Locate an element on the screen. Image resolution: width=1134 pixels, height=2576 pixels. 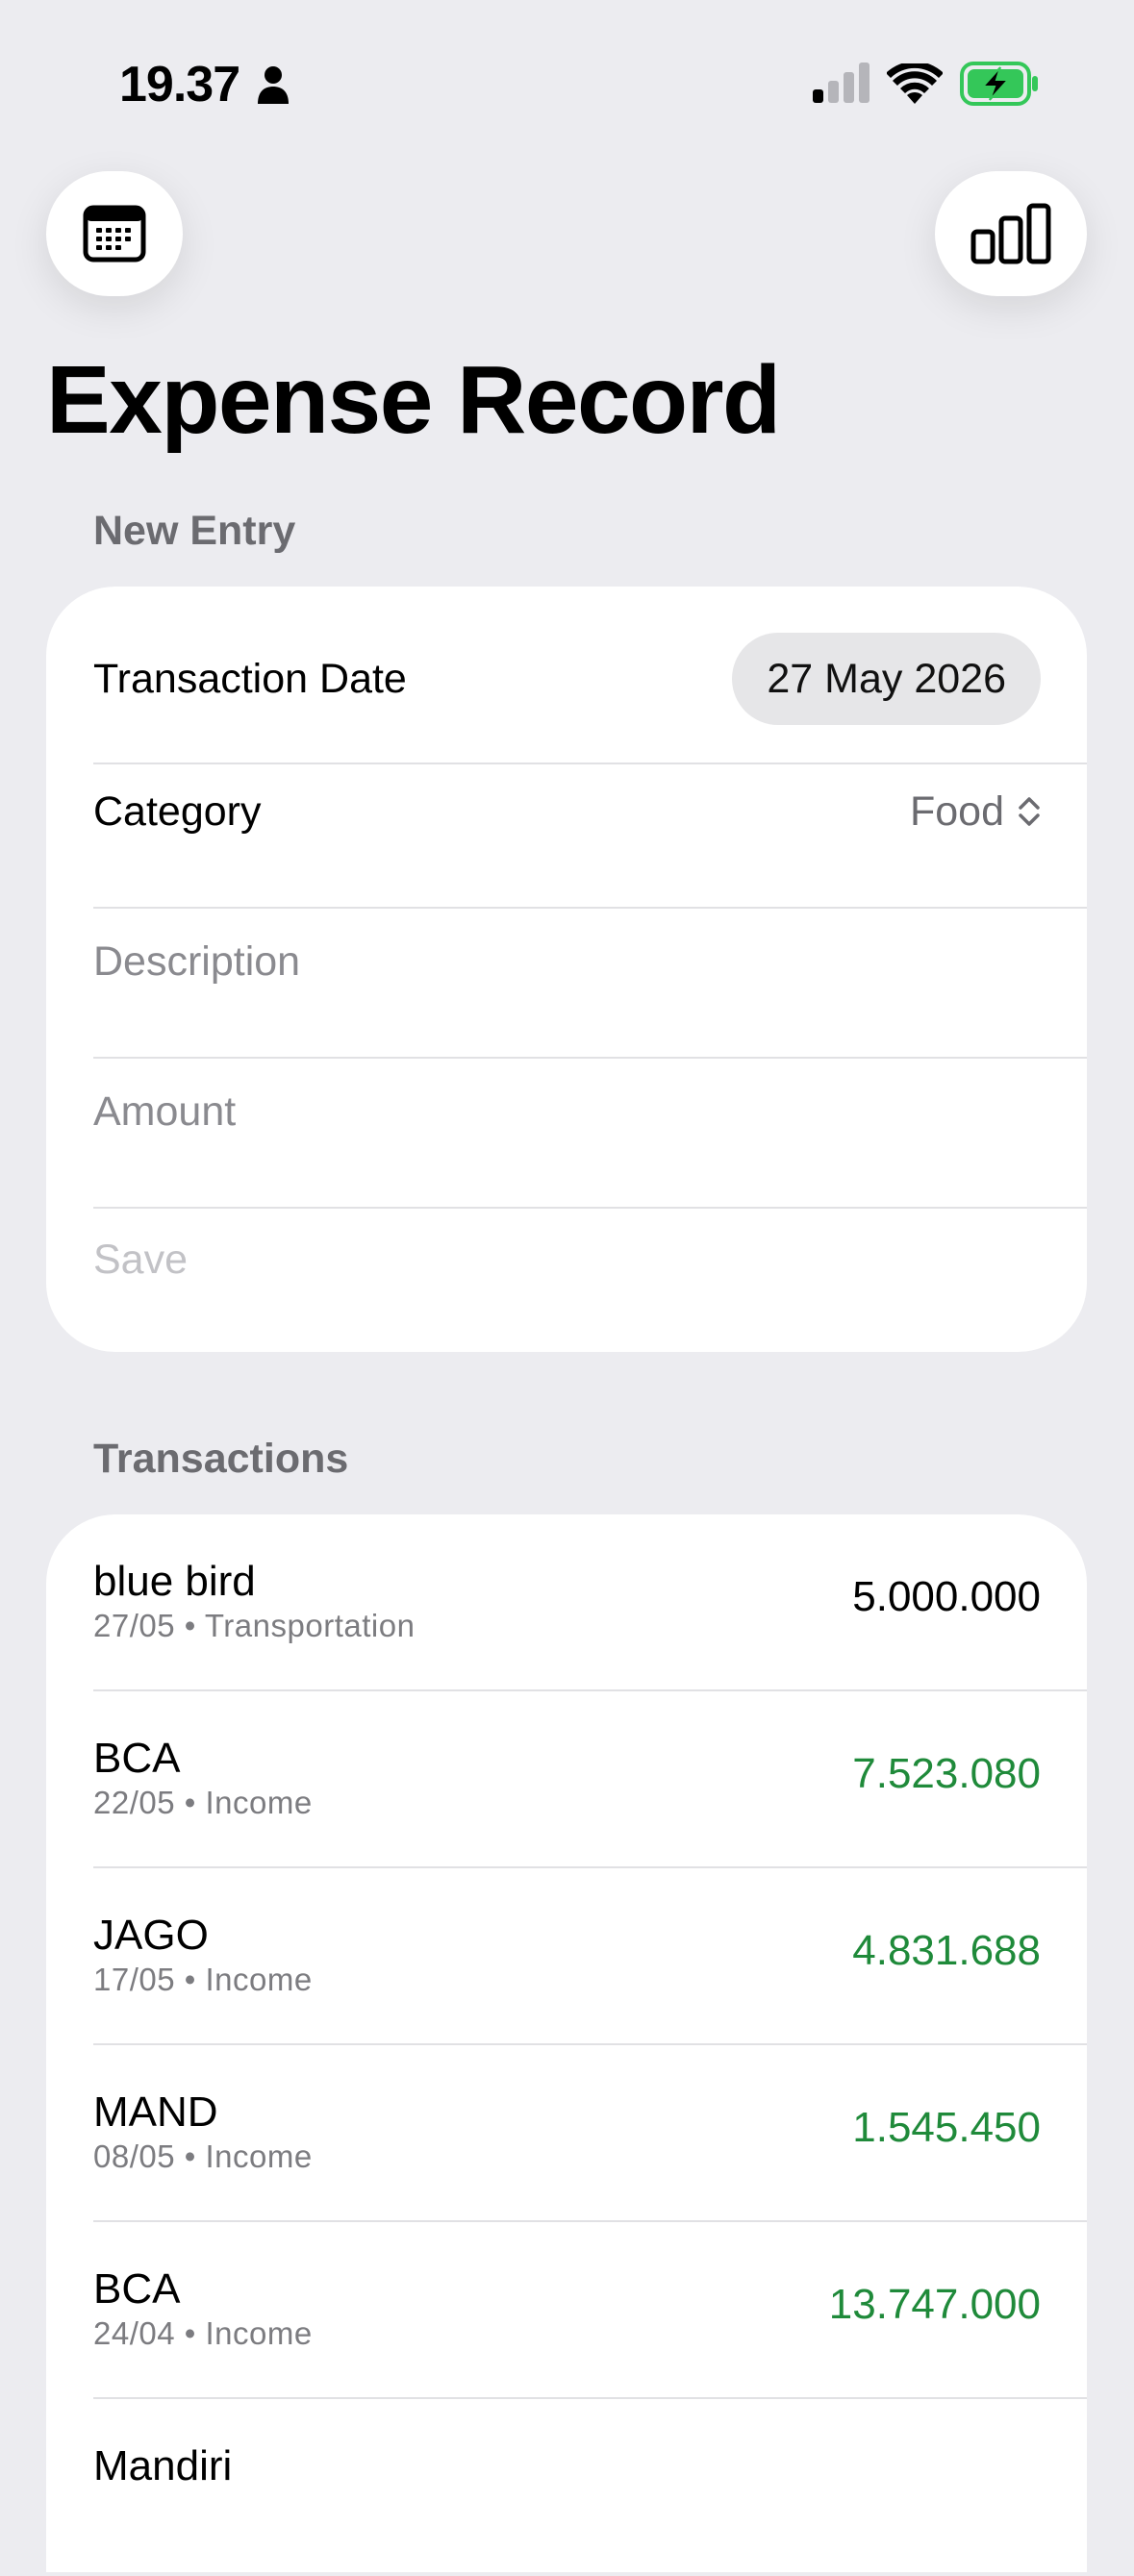
transaction-amount: 5.000.000 is located at coordinates (947, 1596).